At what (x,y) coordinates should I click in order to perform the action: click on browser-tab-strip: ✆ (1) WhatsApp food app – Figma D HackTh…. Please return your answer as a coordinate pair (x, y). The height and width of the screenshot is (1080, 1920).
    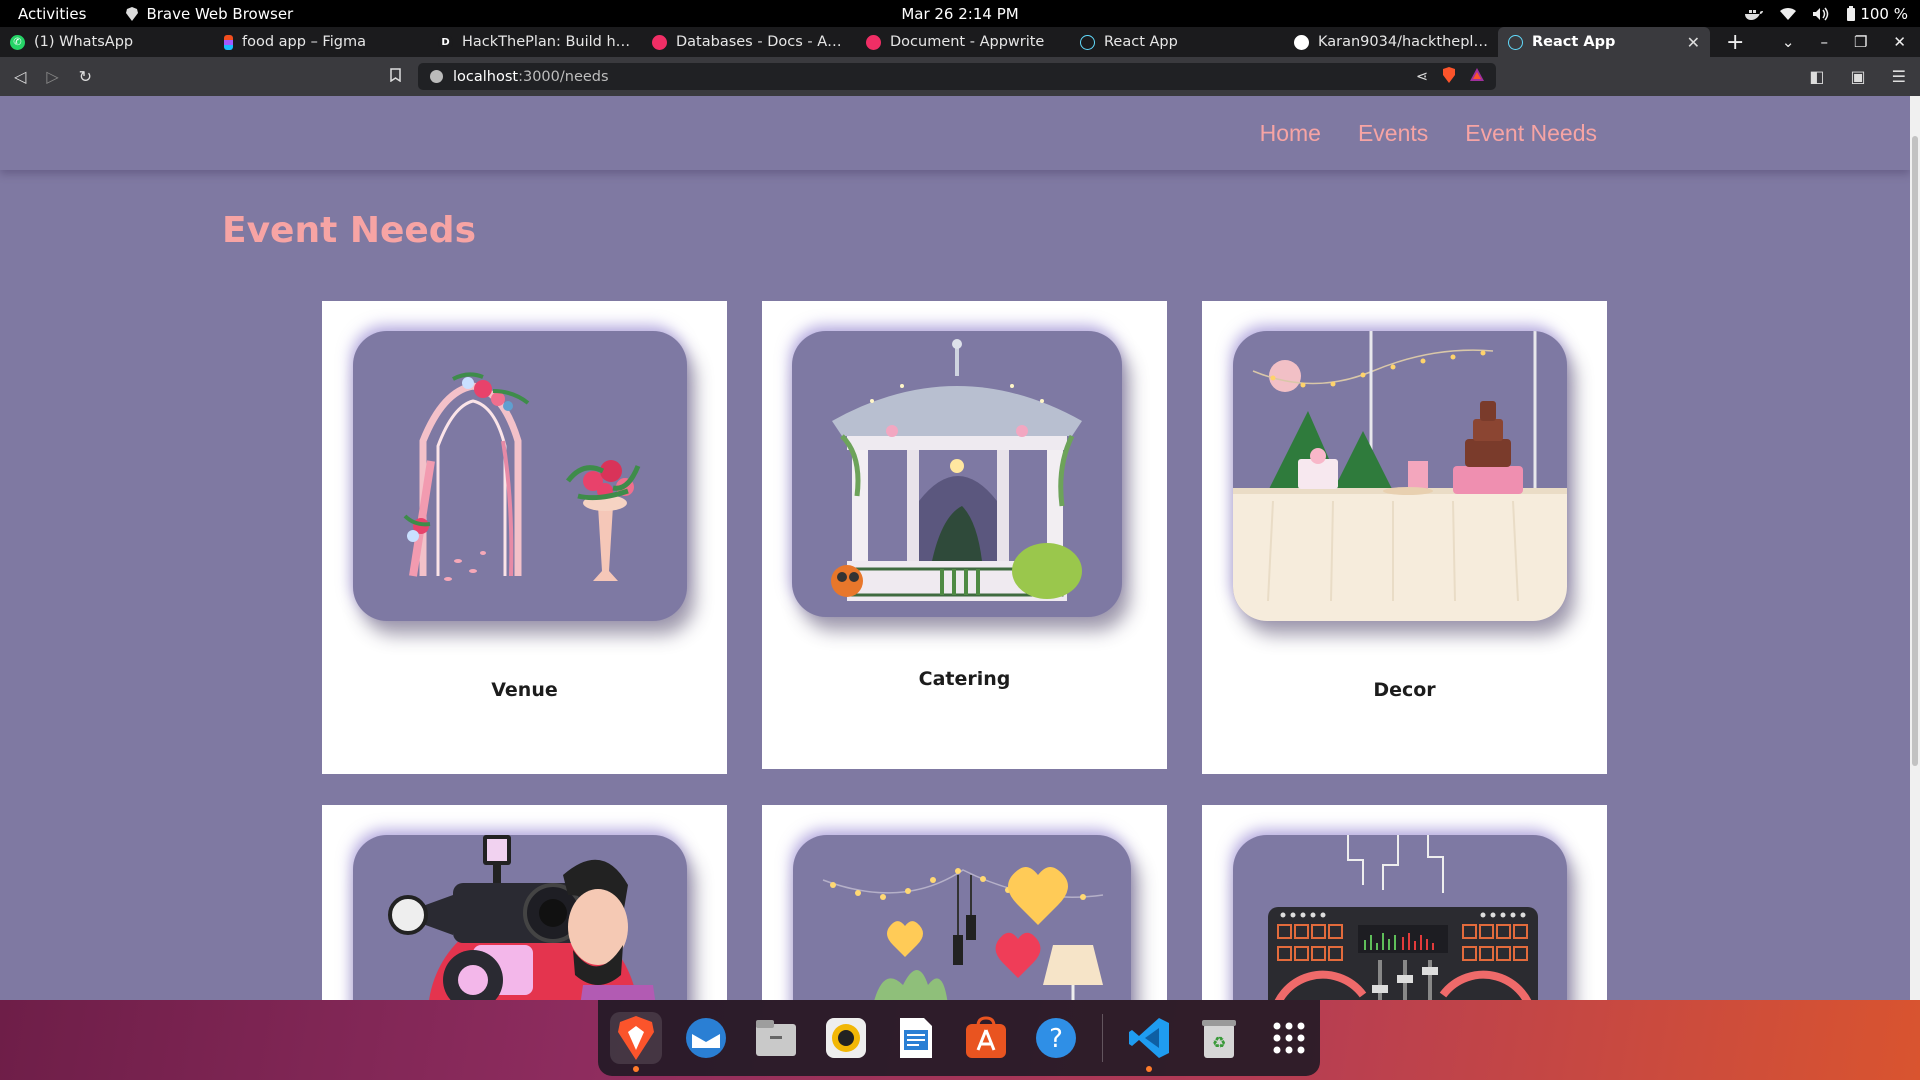
    Looking at the image, I should click on (960, 42).